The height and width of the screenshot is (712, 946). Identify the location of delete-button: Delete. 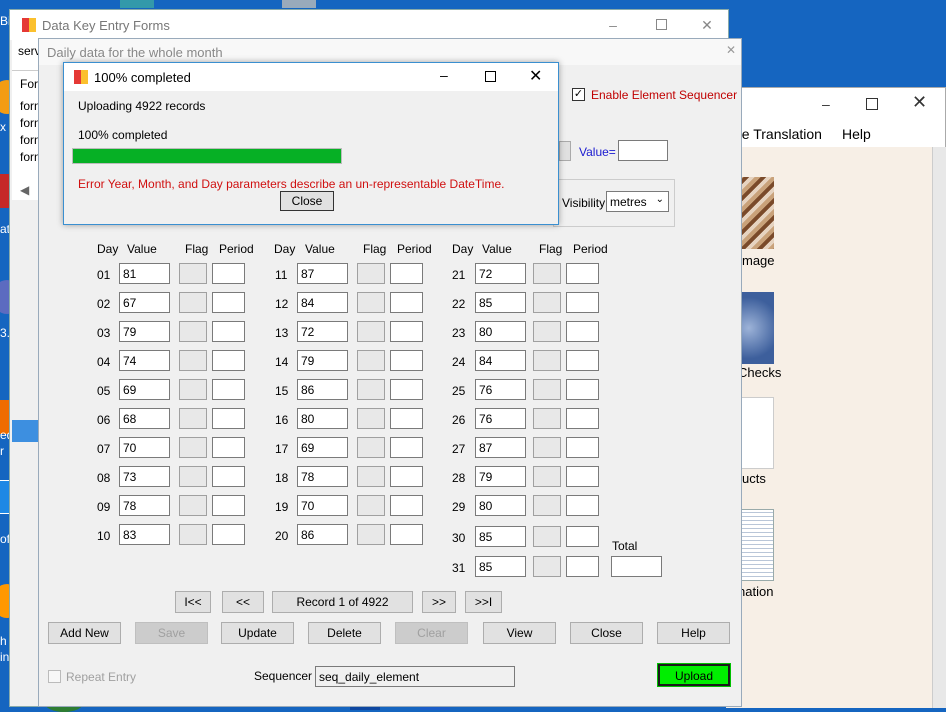
(344, 633).